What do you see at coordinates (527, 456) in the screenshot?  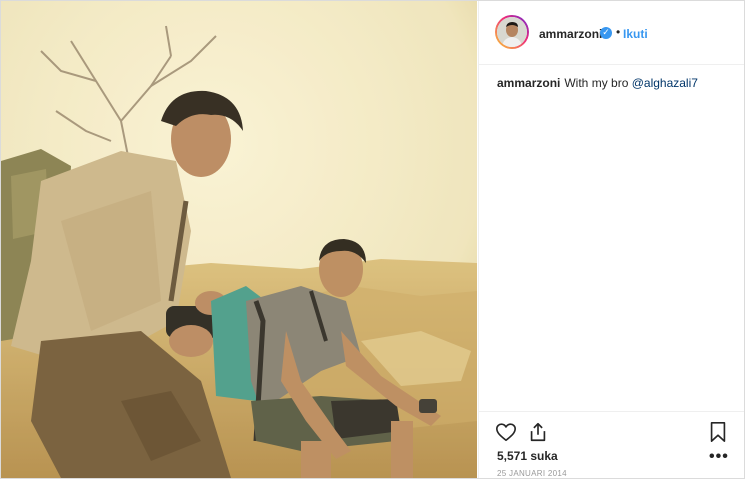 I see `likes-count: 5,571 suka` at bounding box center [527, 456].